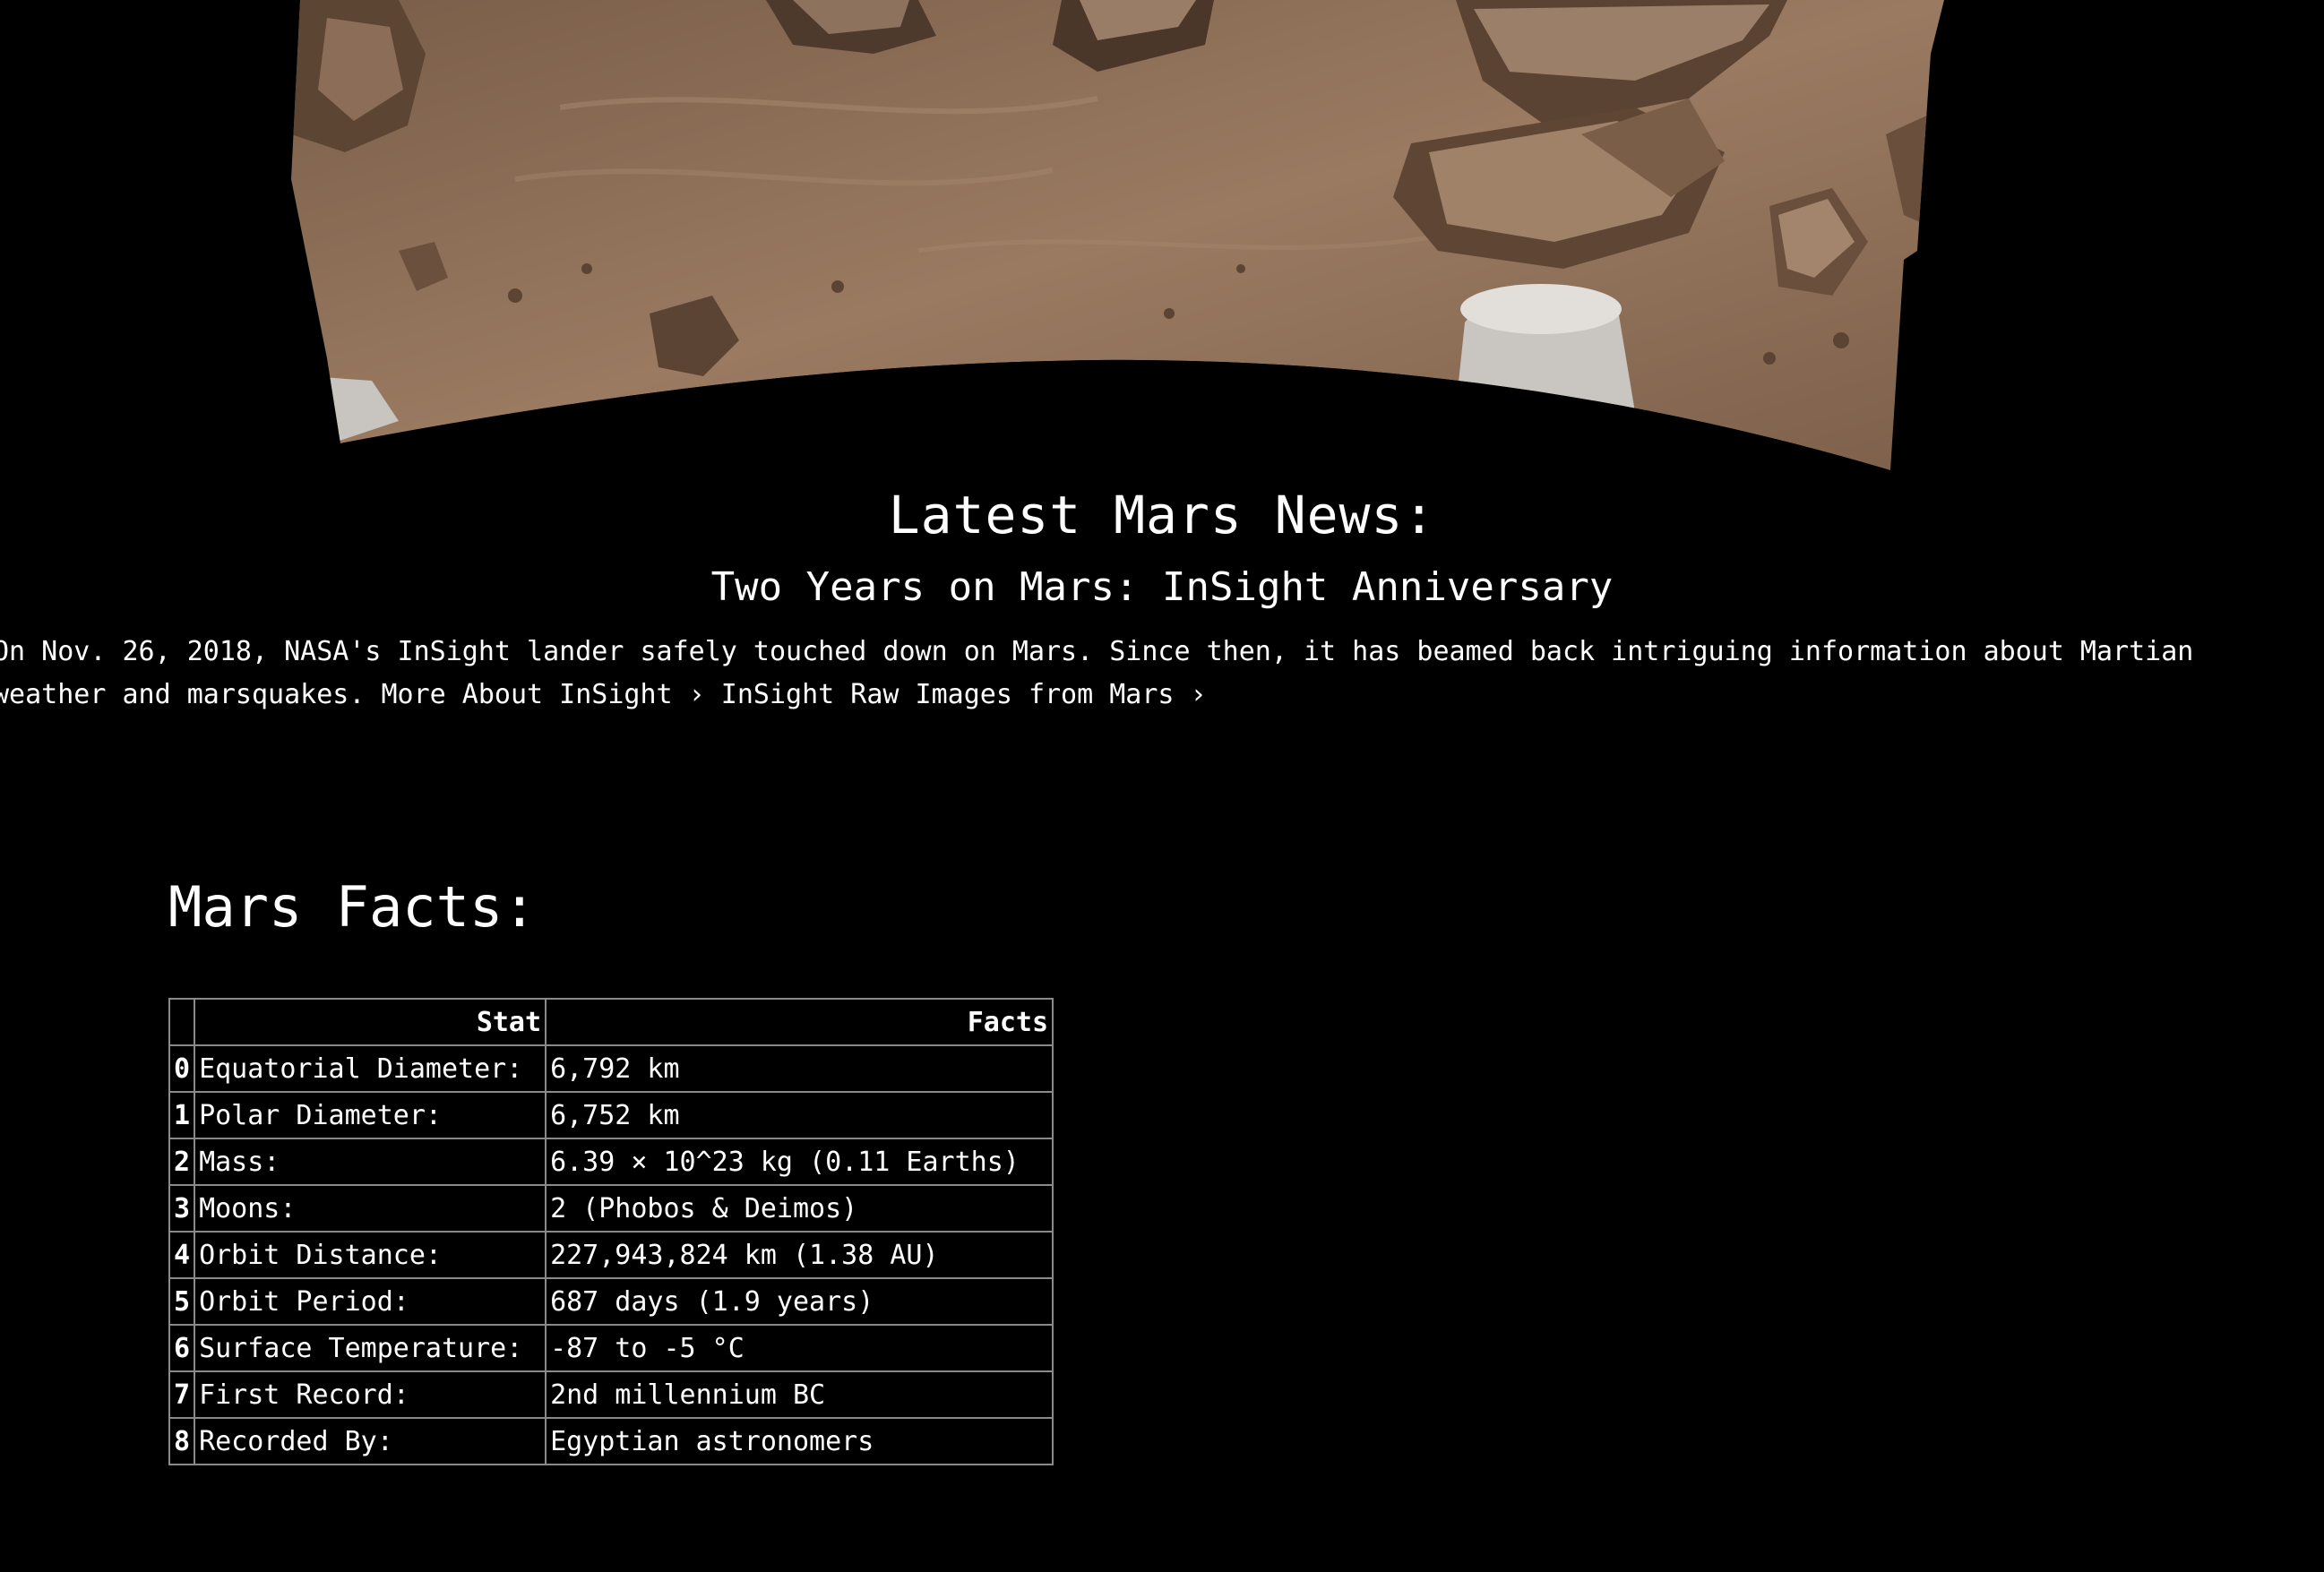 The width and height of the screenshot is (2324, 1572). Describe the element at coordinates (1162, 587) in the screenshot. I see `news-article-title: Two Years on Mars: InSight Anniversary` at that location.